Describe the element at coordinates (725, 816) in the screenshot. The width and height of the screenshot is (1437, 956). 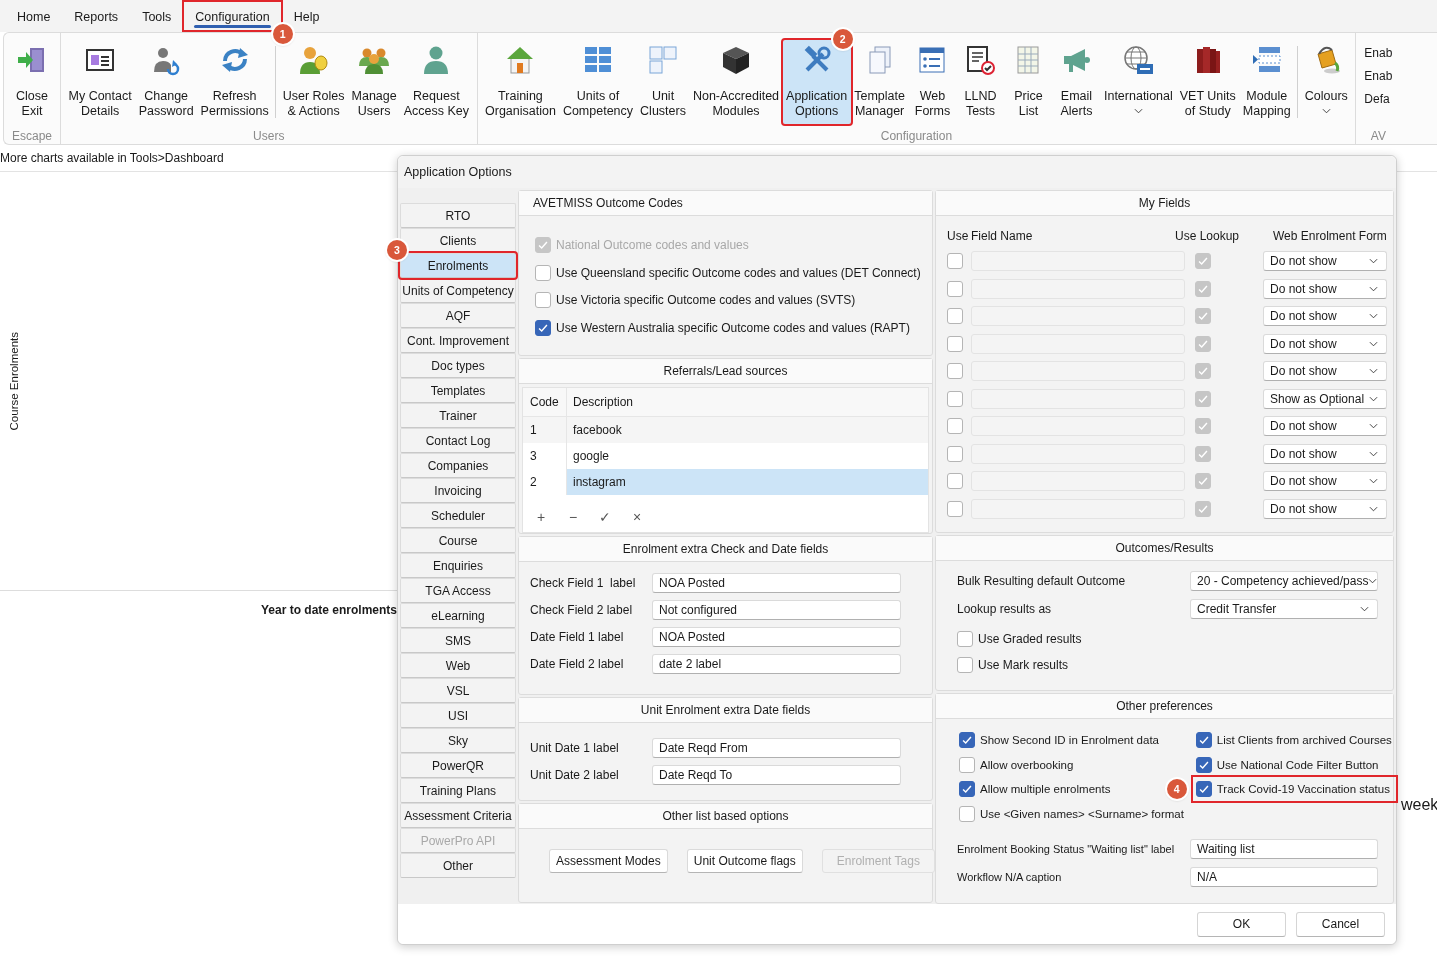
I see `panel-title: Other list based options` at that location.